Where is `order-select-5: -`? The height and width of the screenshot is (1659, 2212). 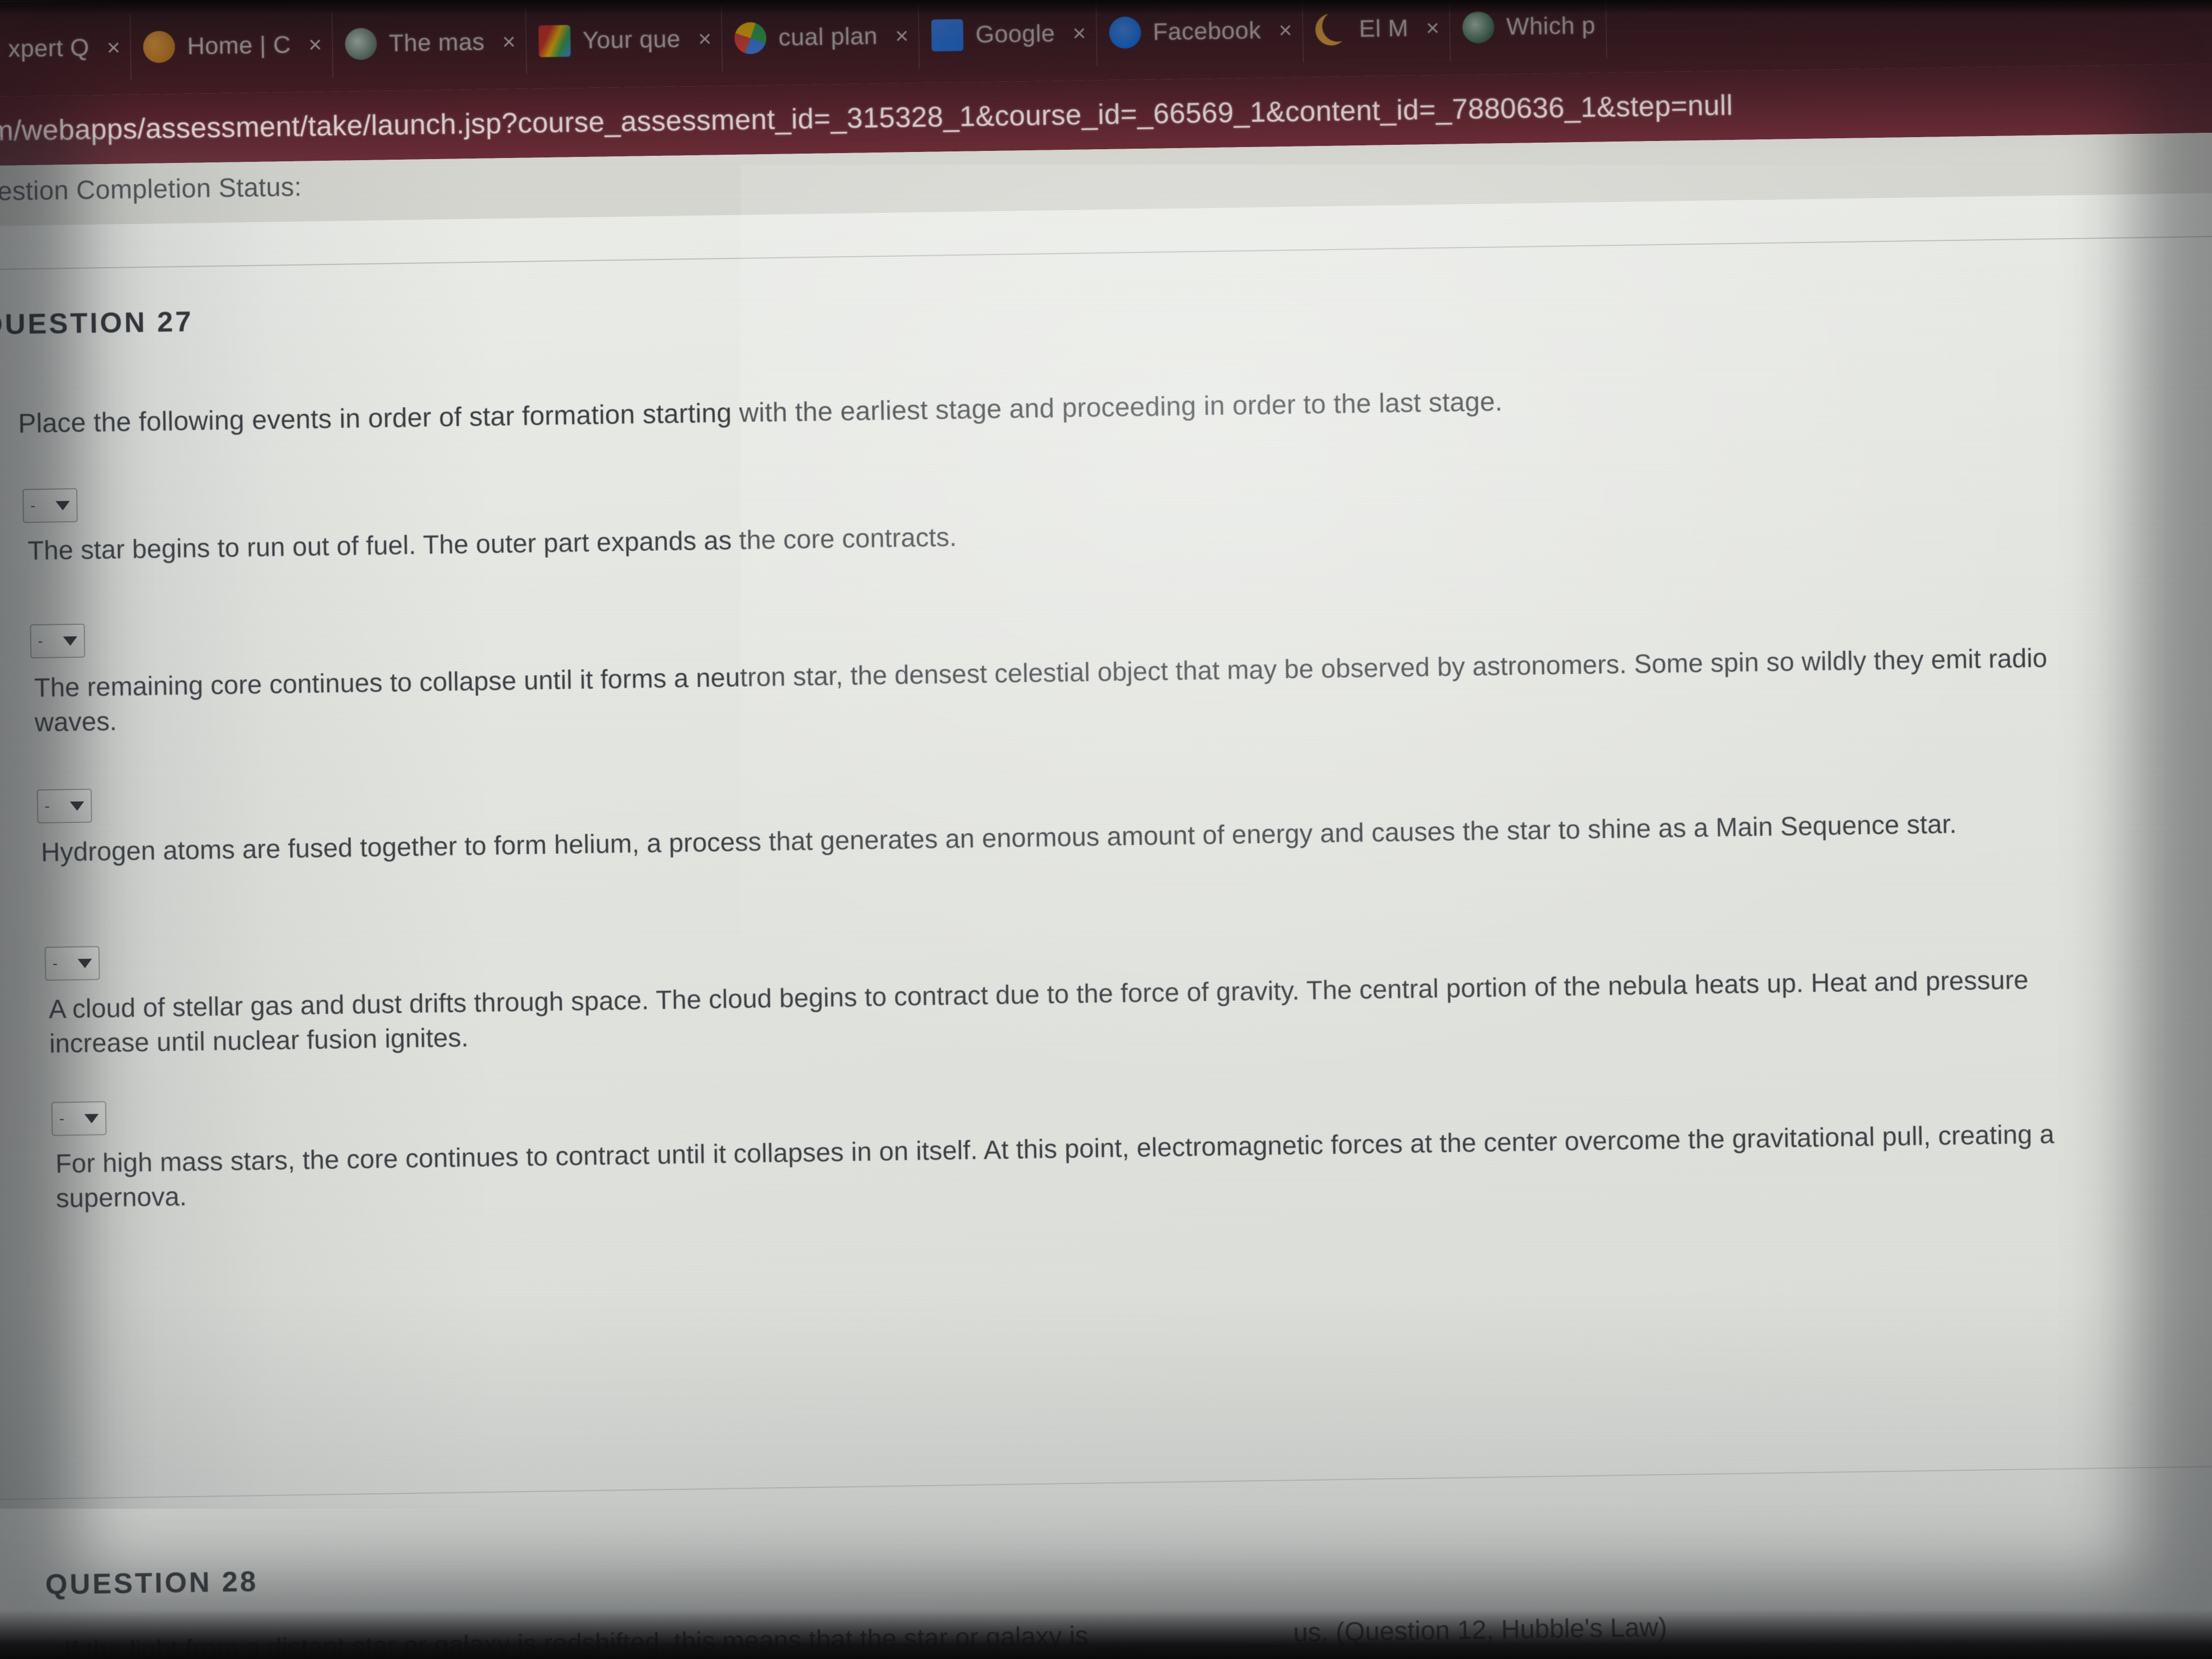 order-select-5: - is located at coordinates (79, 1118).